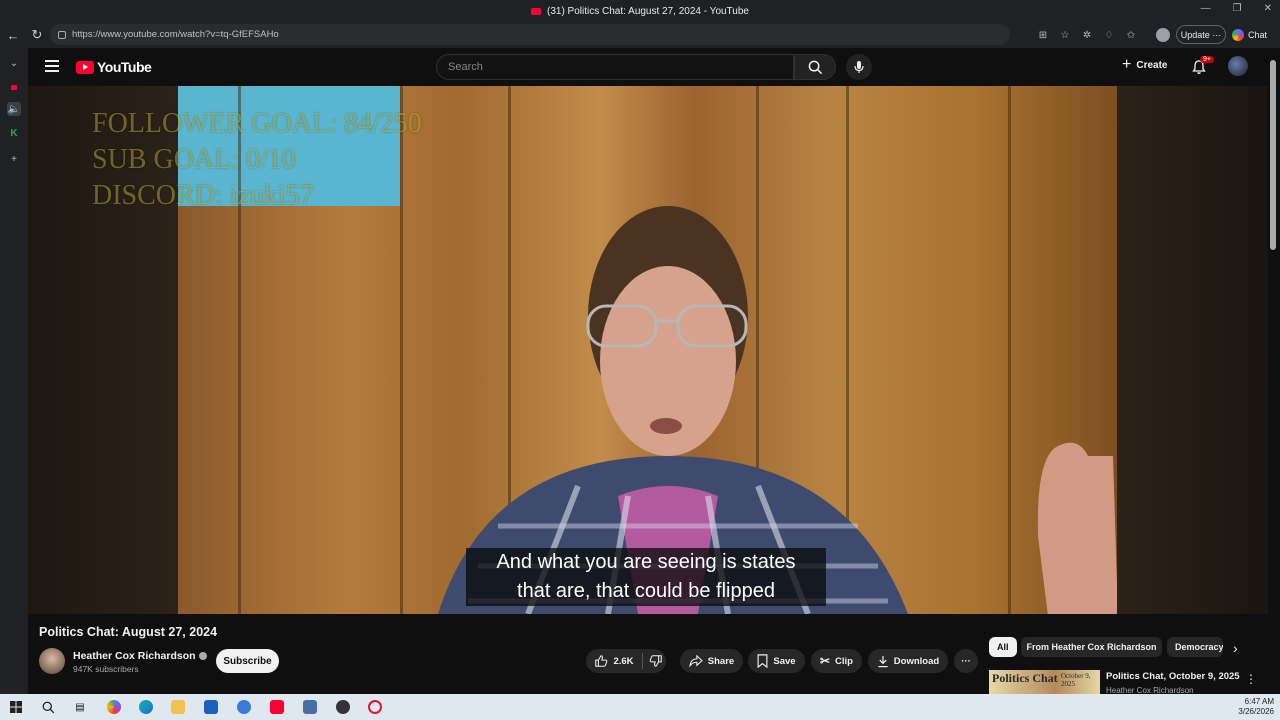 This screenshot has height=720, width=1280. I want to click on system-clock: 6:47 AM 3/26/2026, so click(1255, 707).